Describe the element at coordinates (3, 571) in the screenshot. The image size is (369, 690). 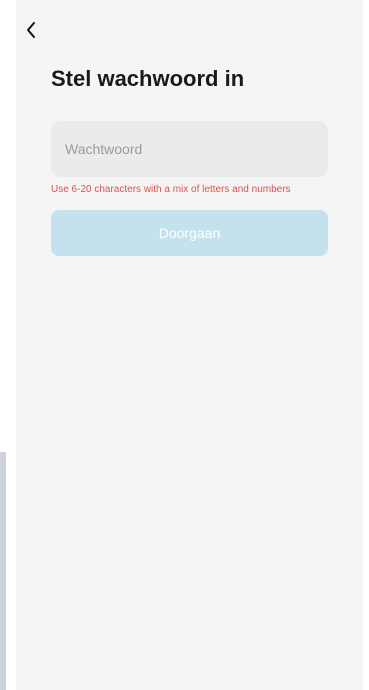
I see `left-edge-strip` at that location.